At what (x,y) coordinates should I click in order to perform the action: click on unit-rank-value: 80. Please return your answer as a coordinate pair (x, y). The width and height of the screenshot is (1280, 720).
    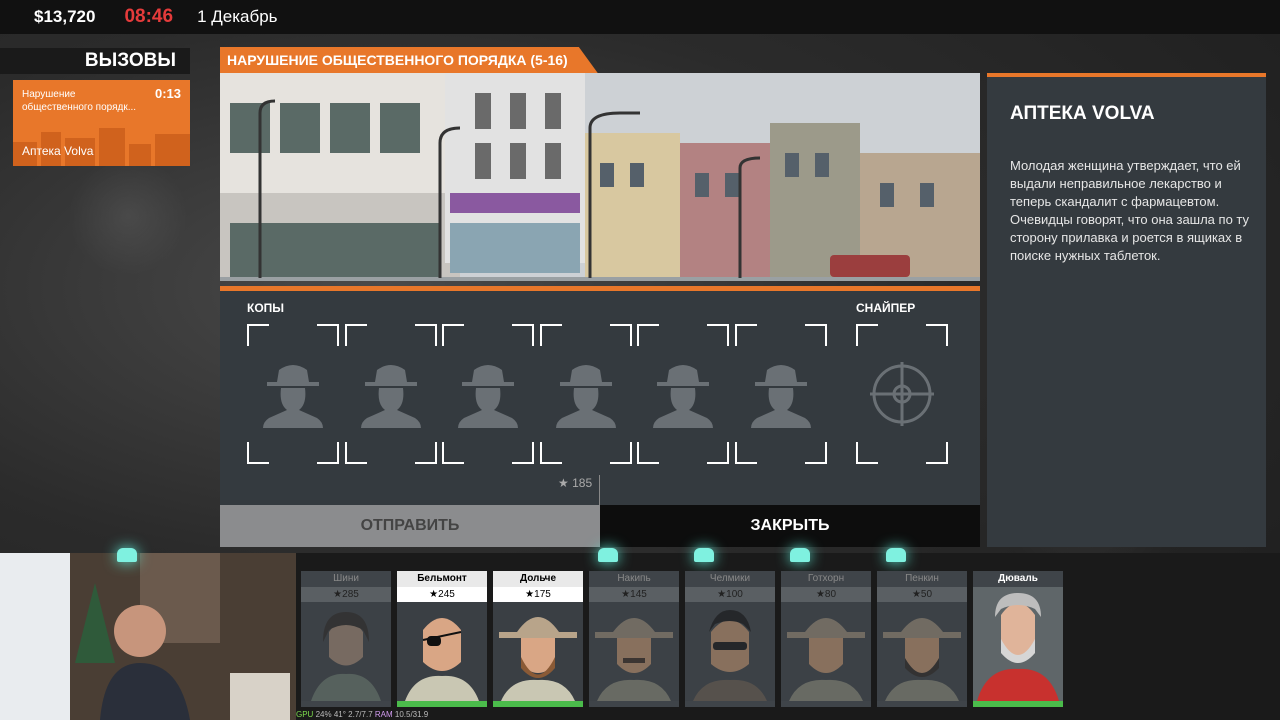
    Looking at the image, I should click on (830, 594).